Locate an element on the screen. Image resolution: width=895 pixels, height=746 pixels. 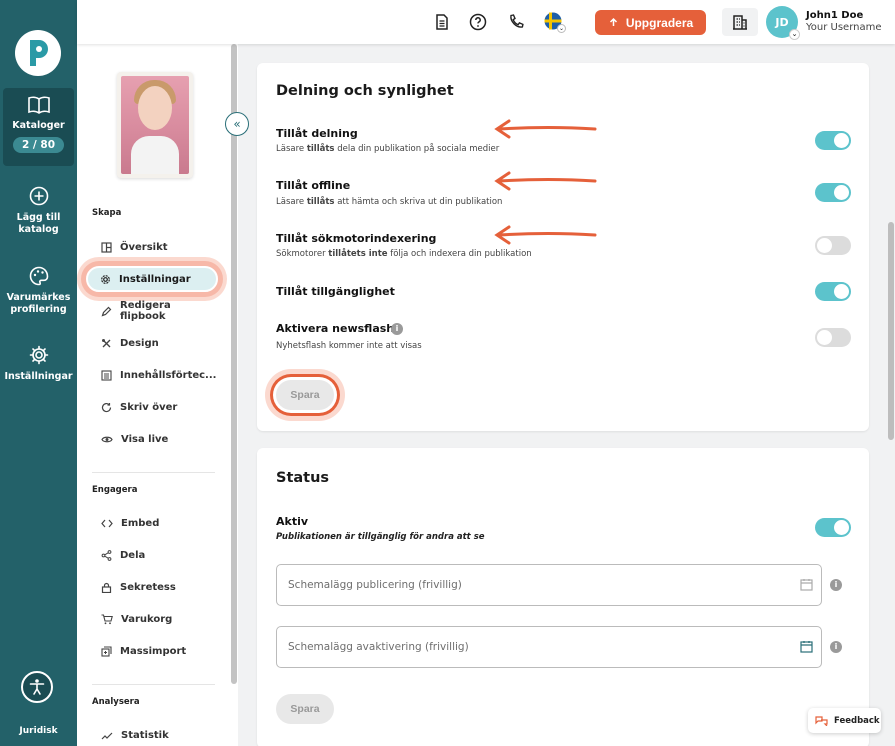
arrow-up-circle-icon is located at coordinates (613, 21).